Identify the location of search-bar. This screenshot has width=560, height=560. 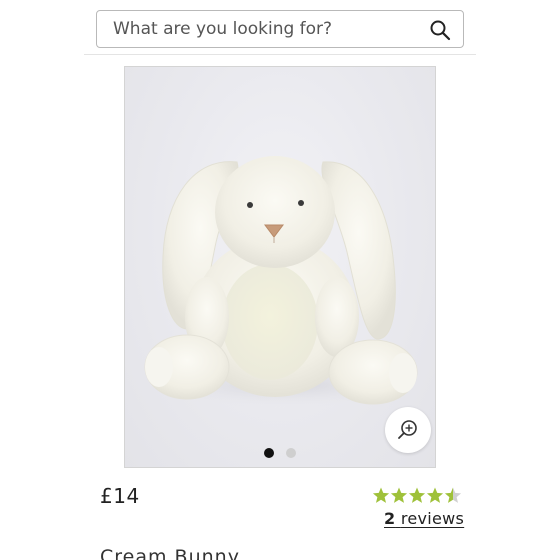
(280, 29).